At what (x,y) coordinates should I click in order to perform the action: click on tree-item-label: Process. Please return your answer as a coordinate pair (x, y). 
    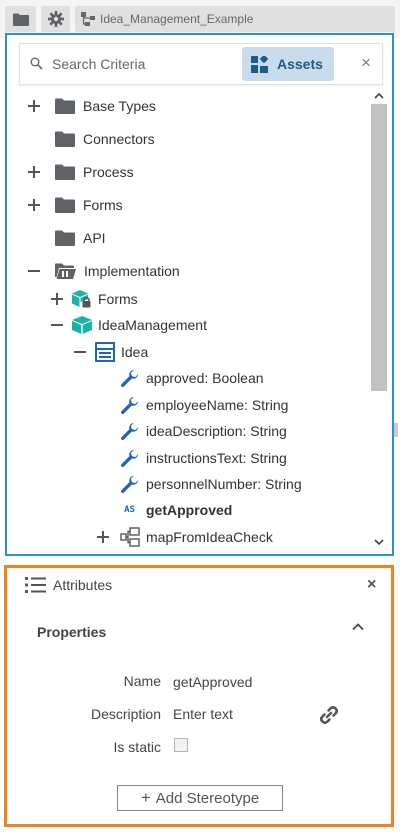
    Looking at the image, I should click on (108, 172).